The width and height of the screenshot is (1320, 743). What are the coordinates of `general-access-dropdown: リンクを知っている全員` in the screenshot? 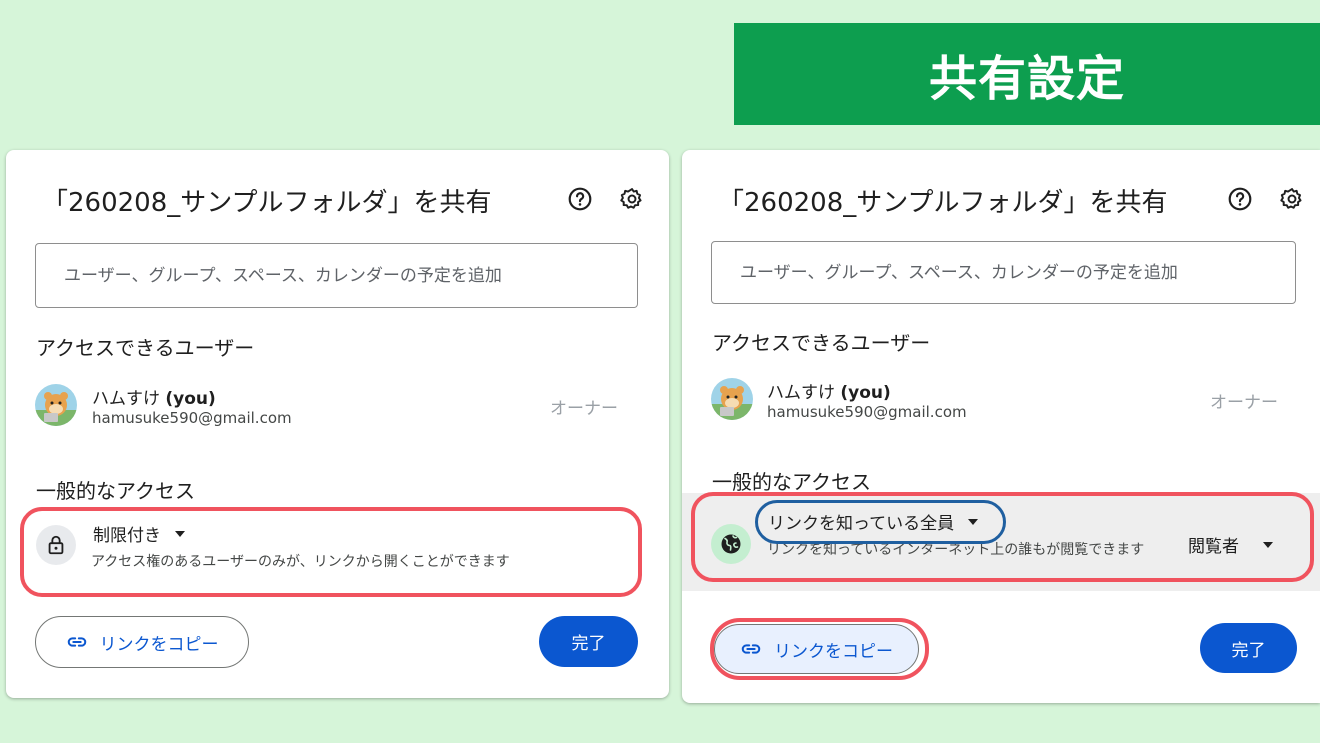 It's located at (873, 521).